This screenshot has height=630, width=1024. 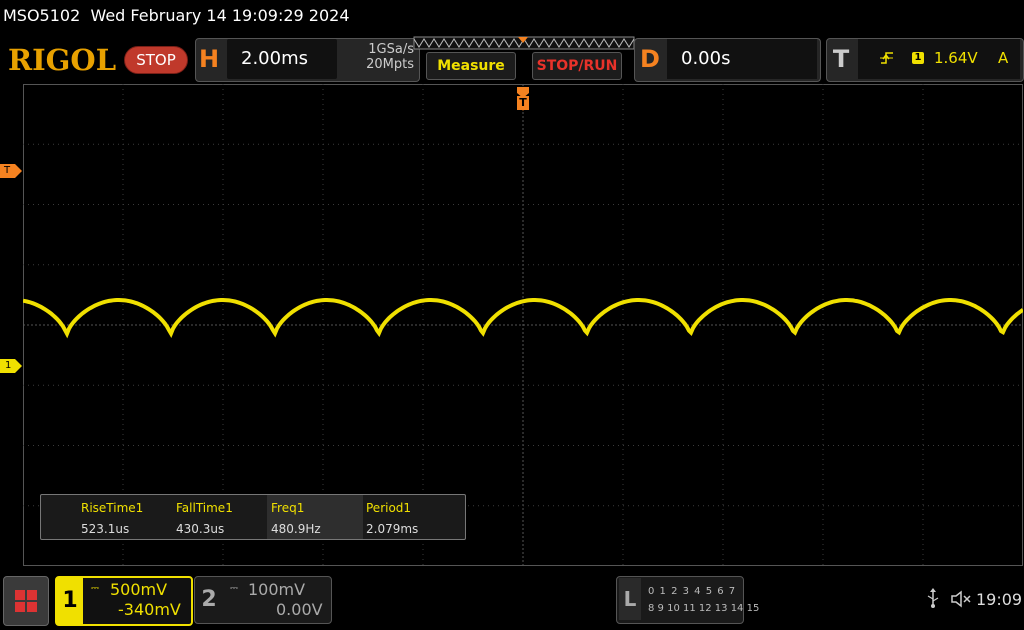 I want to click on measurement-label: FallTime1, so click(x=204, y=508).